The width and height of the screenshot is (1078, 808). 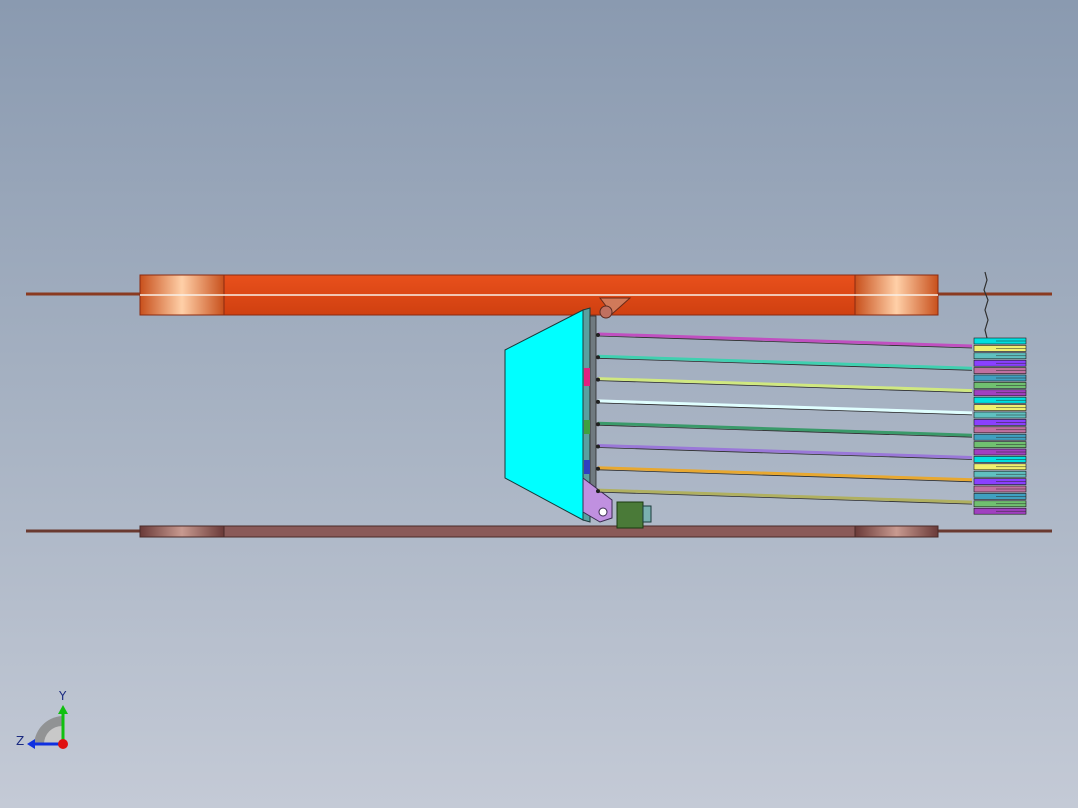 What do you see at coordinates (20, 741) in the screenshot?
I see `z-axis-label: Z` at bounding box center [20, 741].